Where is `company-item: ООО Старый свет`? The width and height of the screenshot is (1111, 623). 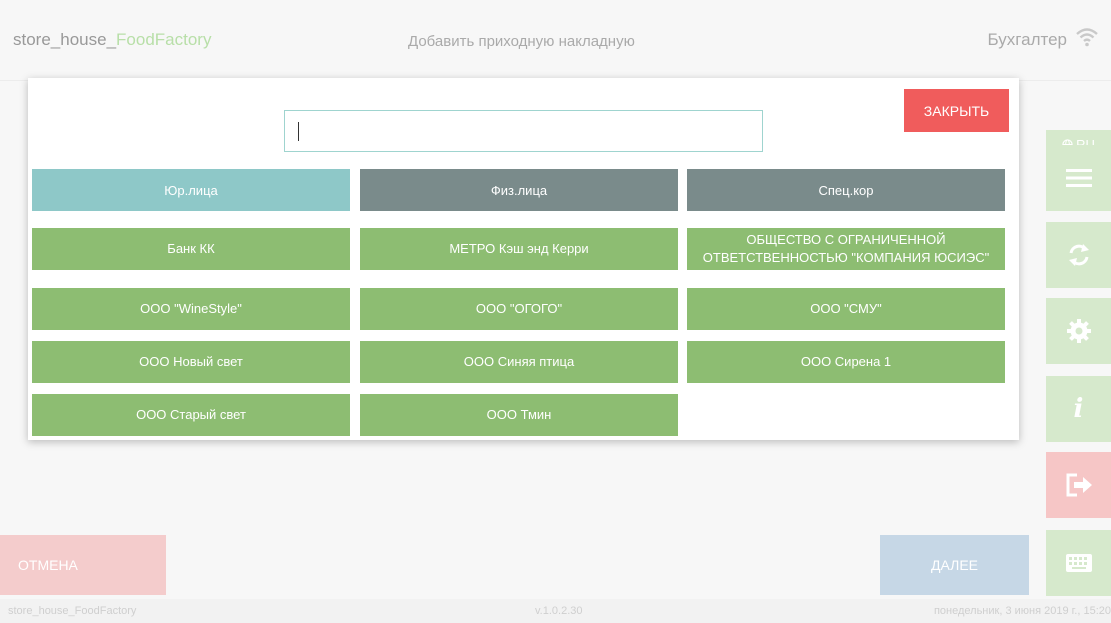 company-item: ООО Старый свет is located at coordinates (191, 415).